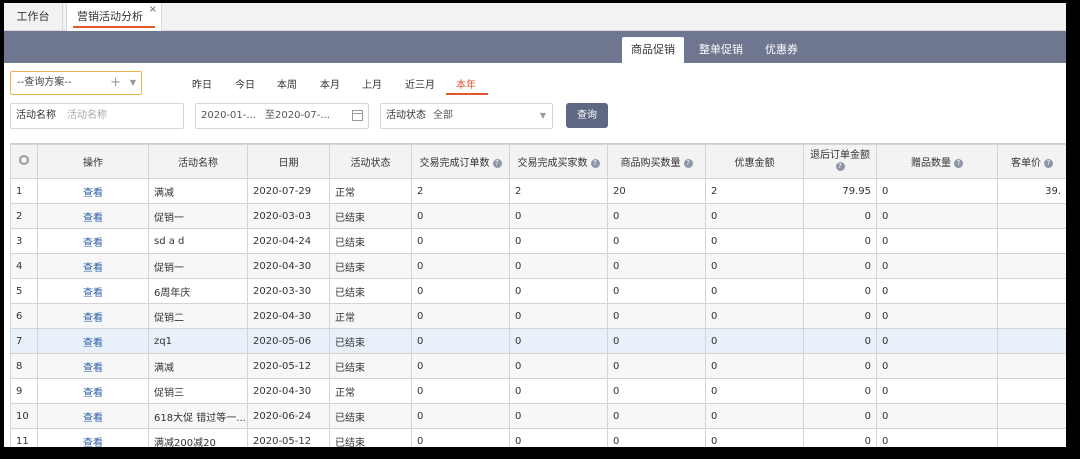 This screenshot has width=1080, height=459. Describe the element at coordinates (24, 241) in the screenshot. I see `row-number: 3` at that location.